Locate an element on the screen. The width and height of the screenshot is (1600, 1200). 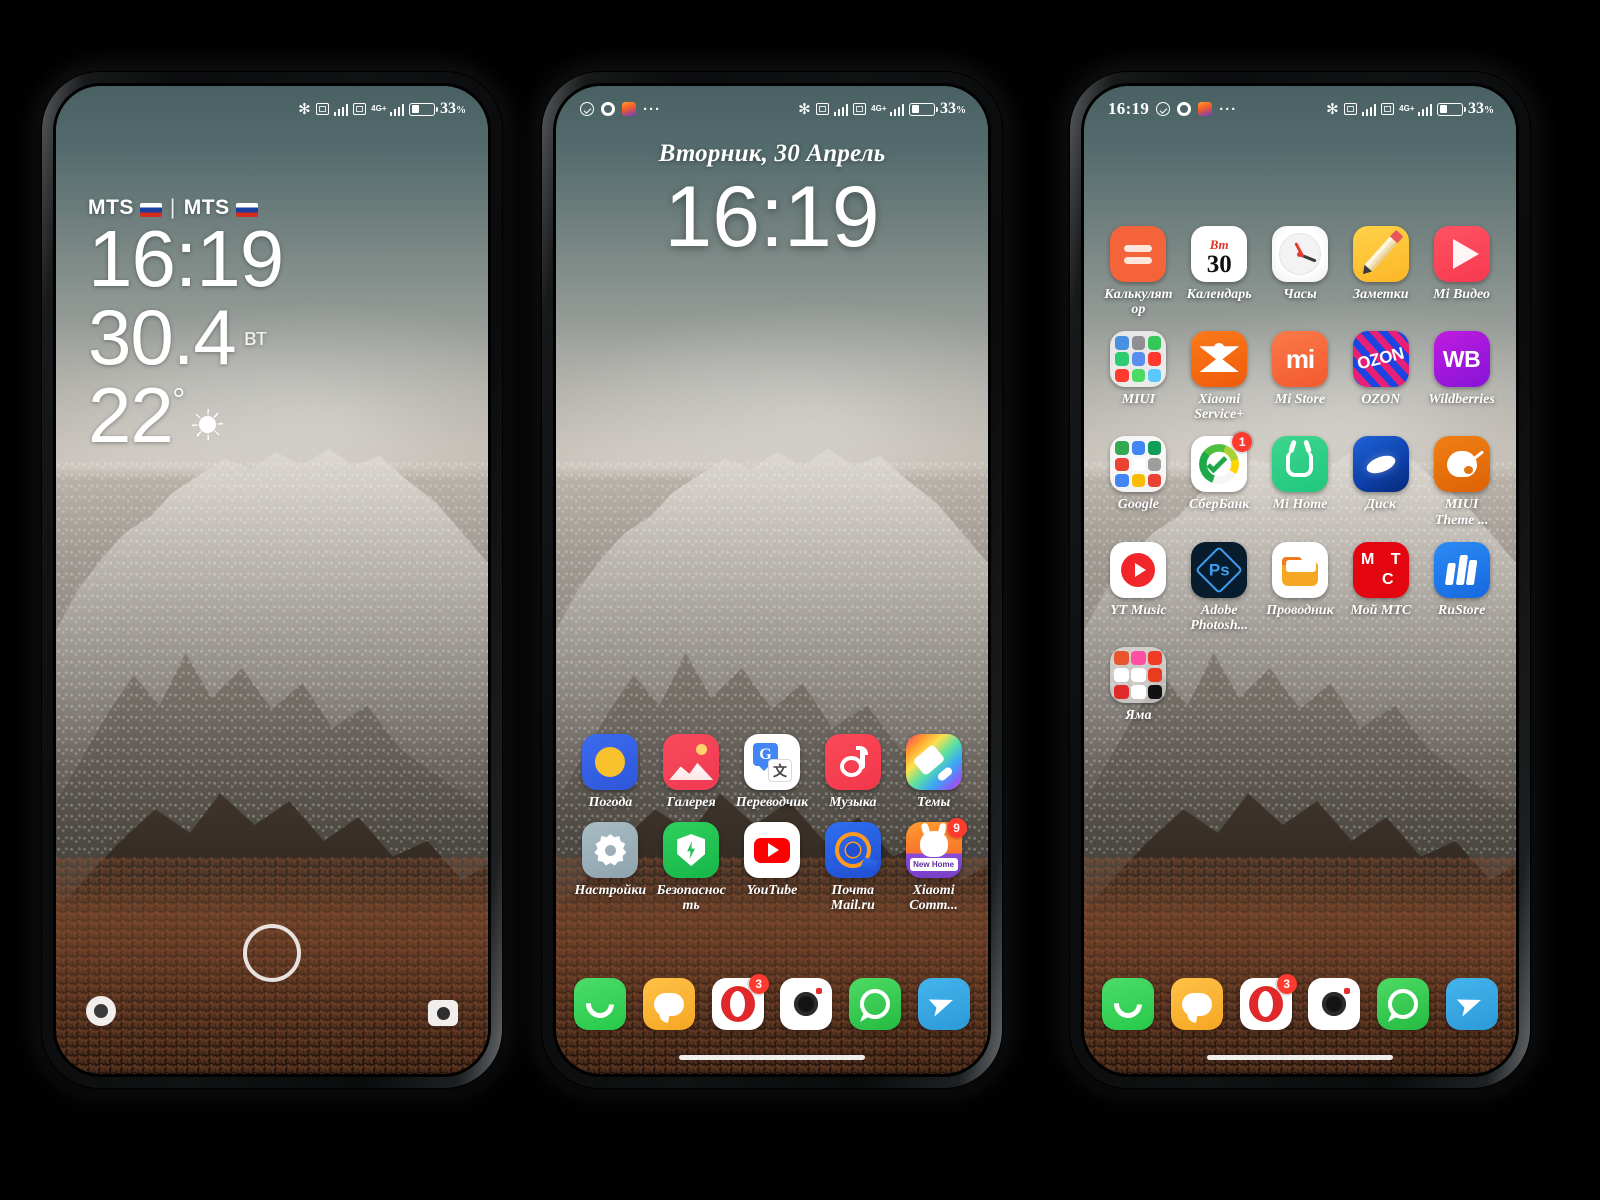
app-yandex-disk: Диск is located at coordinates (1380, 481).